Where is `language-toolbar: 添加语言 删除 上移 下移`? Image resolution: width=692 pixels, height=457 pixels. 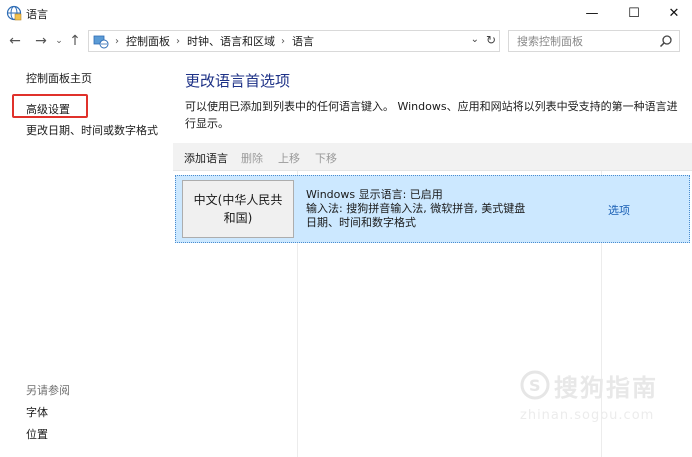 language-toolbar: 添加语言 删除 上移 下移 is located at coordinates (432, 157).